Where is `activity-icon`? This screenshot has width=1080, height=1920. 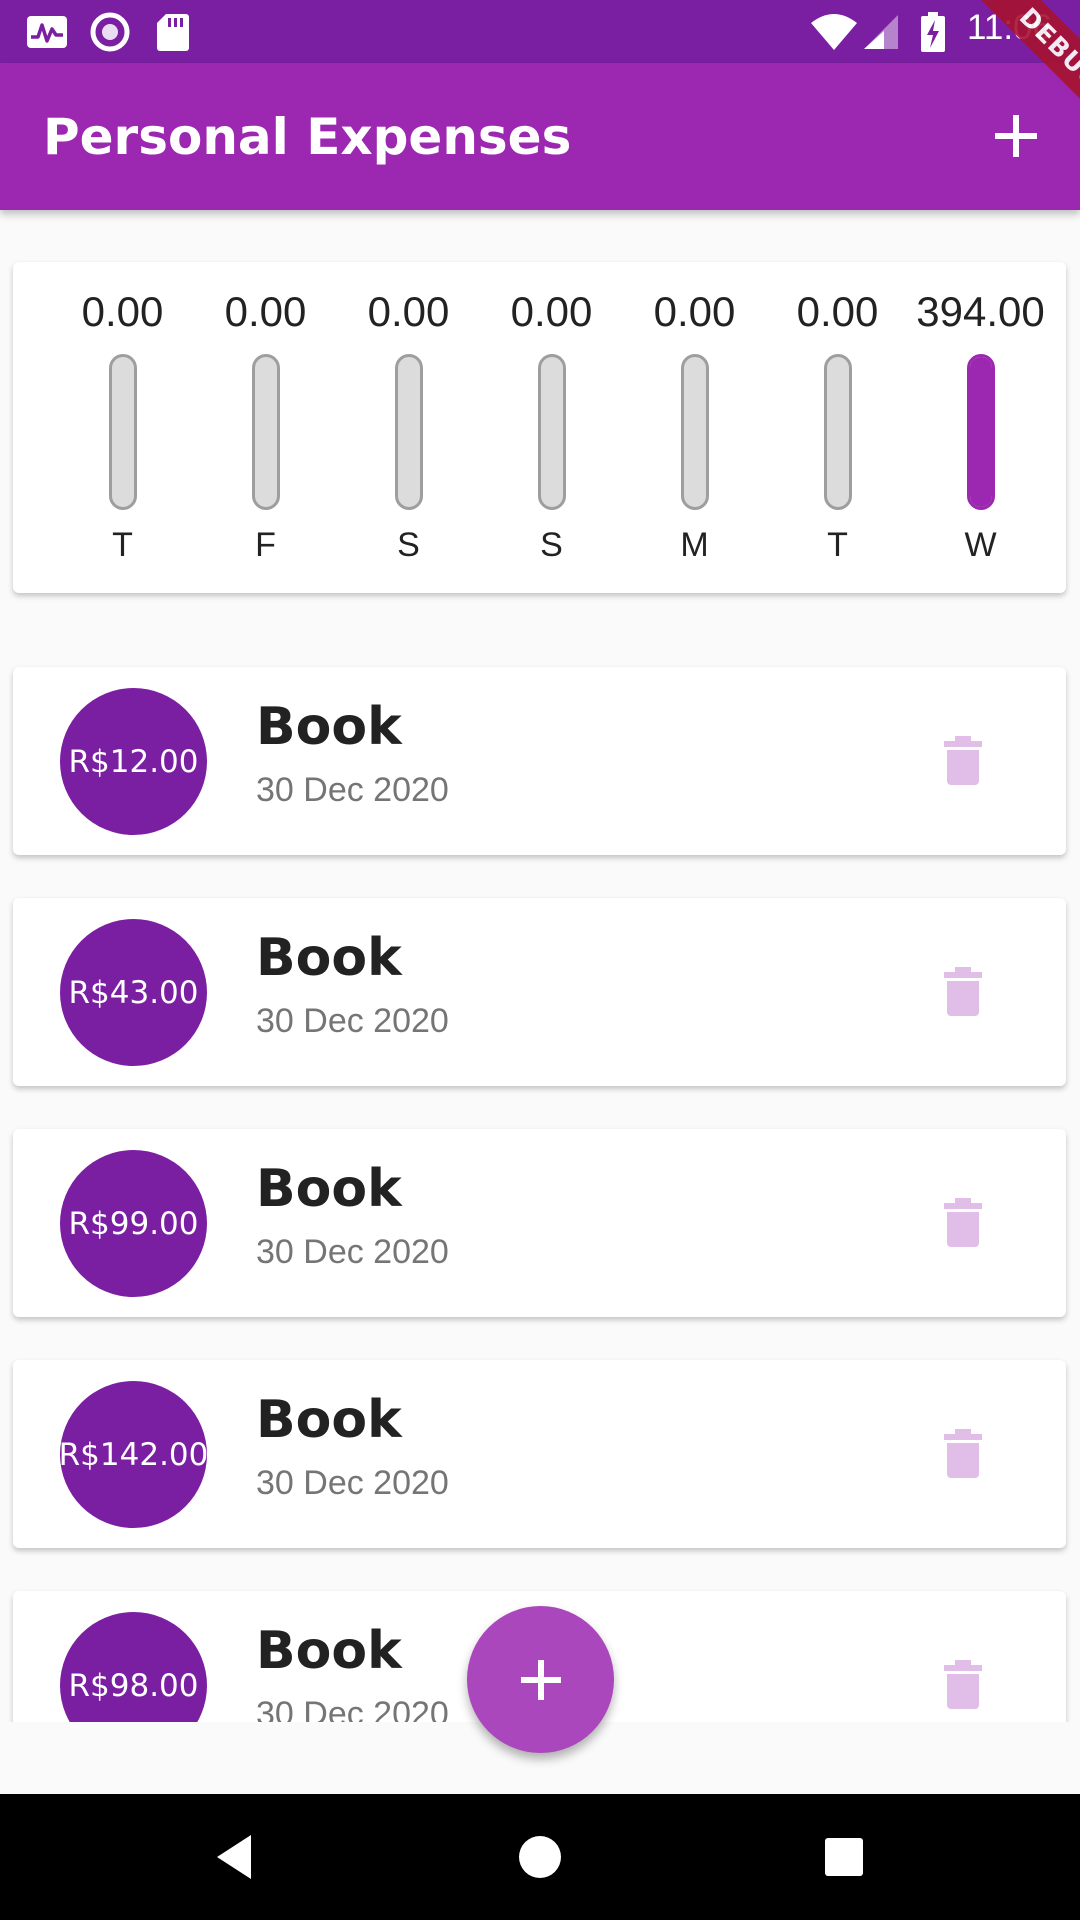 activity-icon is located at coordinates (47, 31).